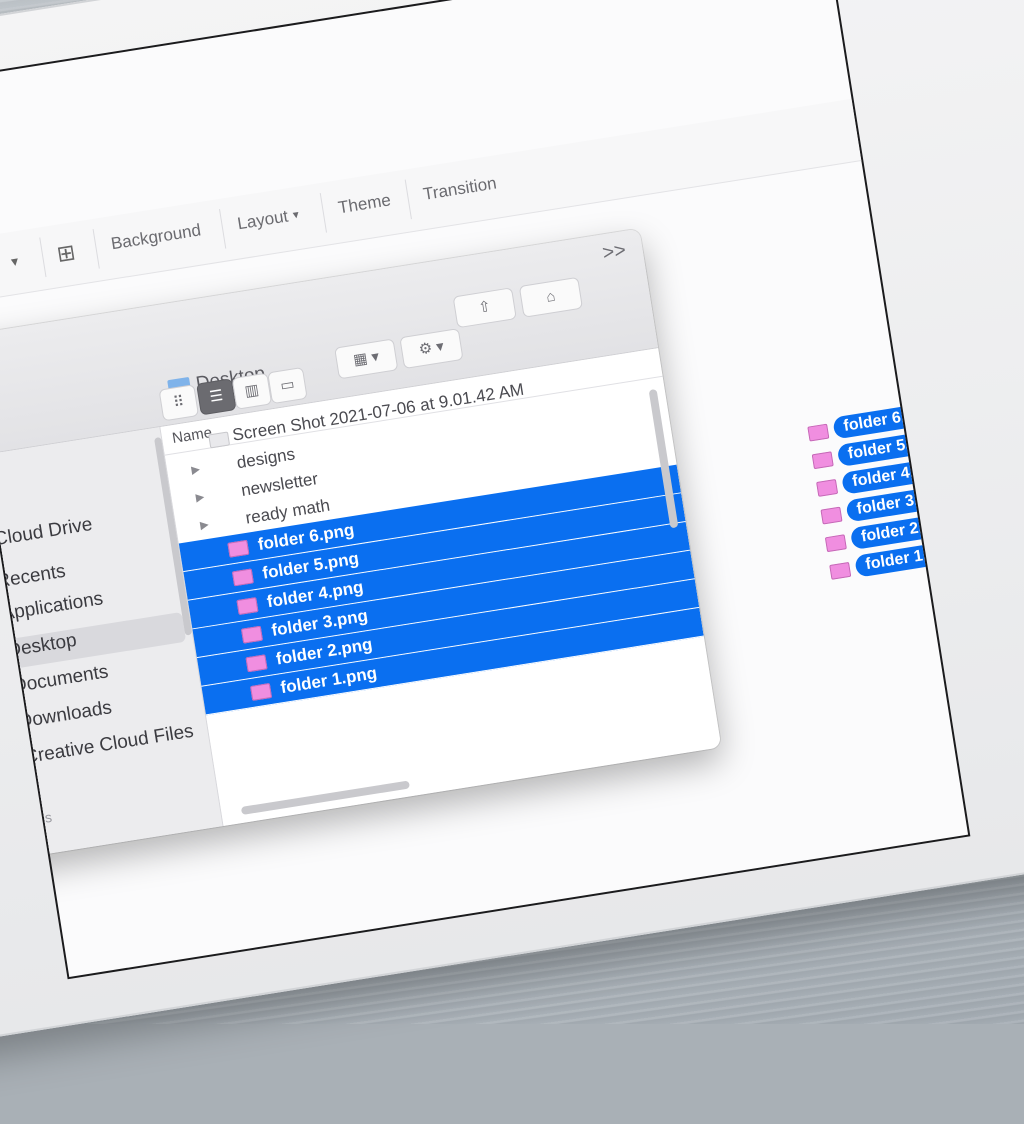  I want to click on list-view-icon: ☰, so click(216, 396).